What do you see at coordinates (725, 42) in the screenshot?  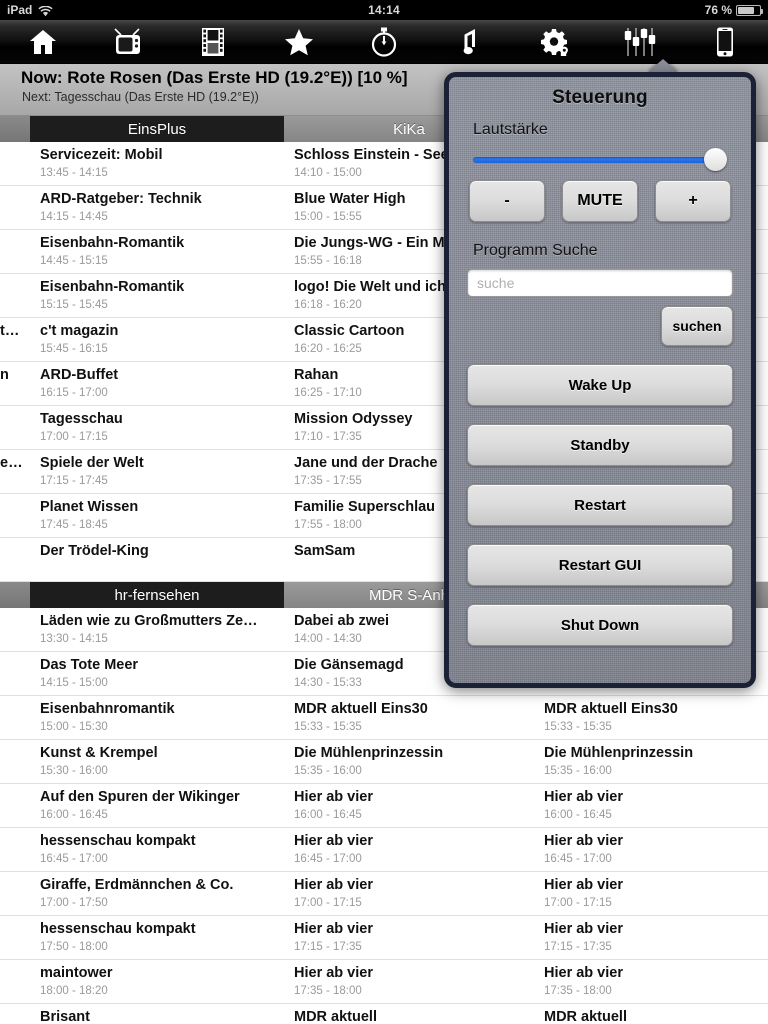 I see `toolbar-button-remote` at bounding box center [725, 42].